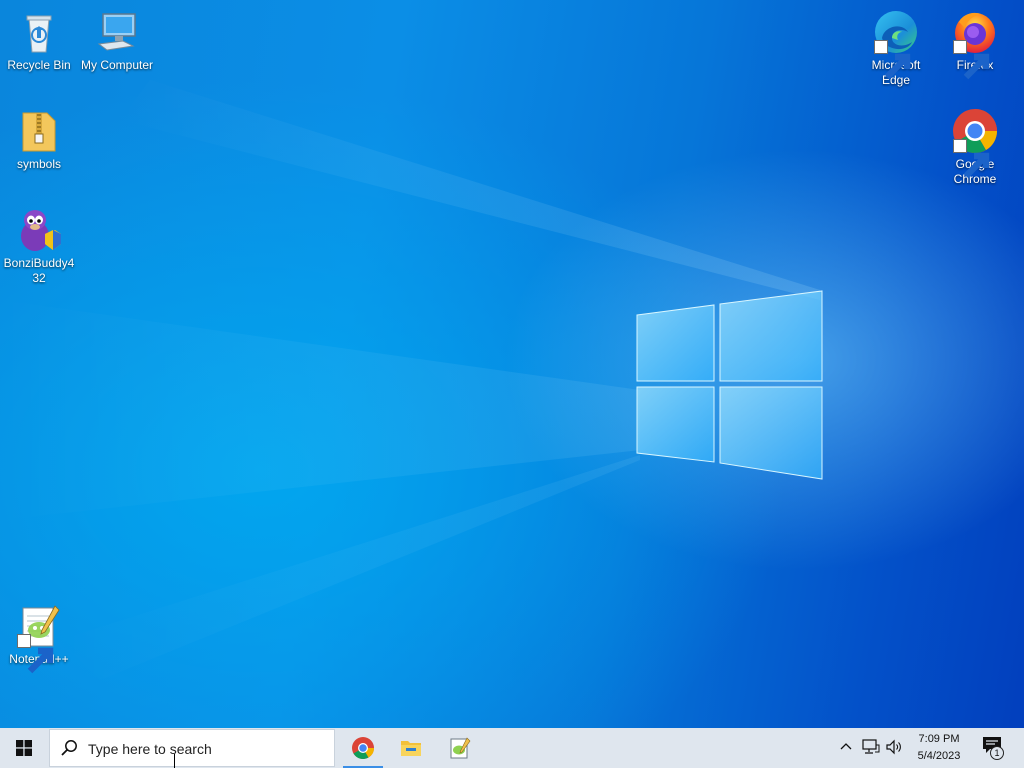 The height and width of the screenshot is (768, 1024). Describe the element at coordinates (150, 749) in the screenshot. I see `search-placeholder: Type here to search` at that location.